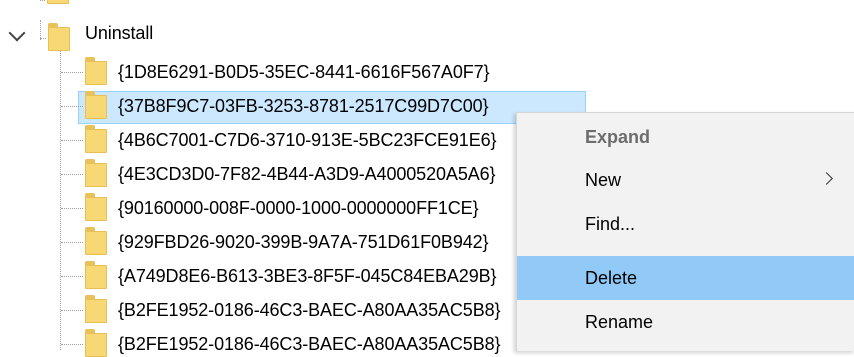 This screenshot has width=854, height=357. Describe the element at coordinates (685, 180) in the screenshot. I see `menu-item-new: New` at that location.